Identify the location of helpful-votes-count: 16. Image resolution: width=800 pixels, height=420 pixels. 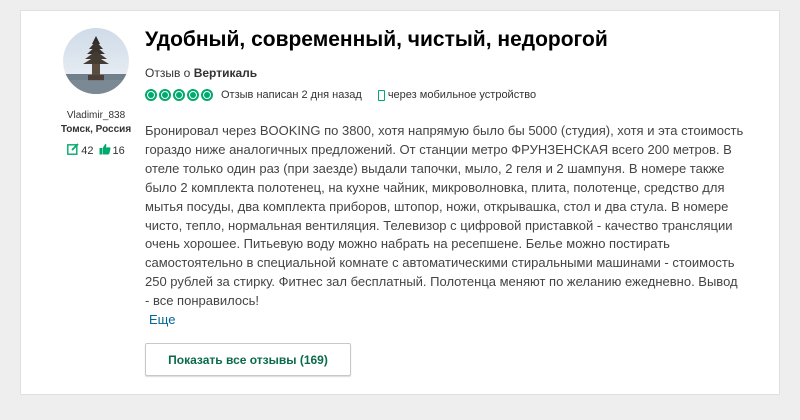
(118, 150).